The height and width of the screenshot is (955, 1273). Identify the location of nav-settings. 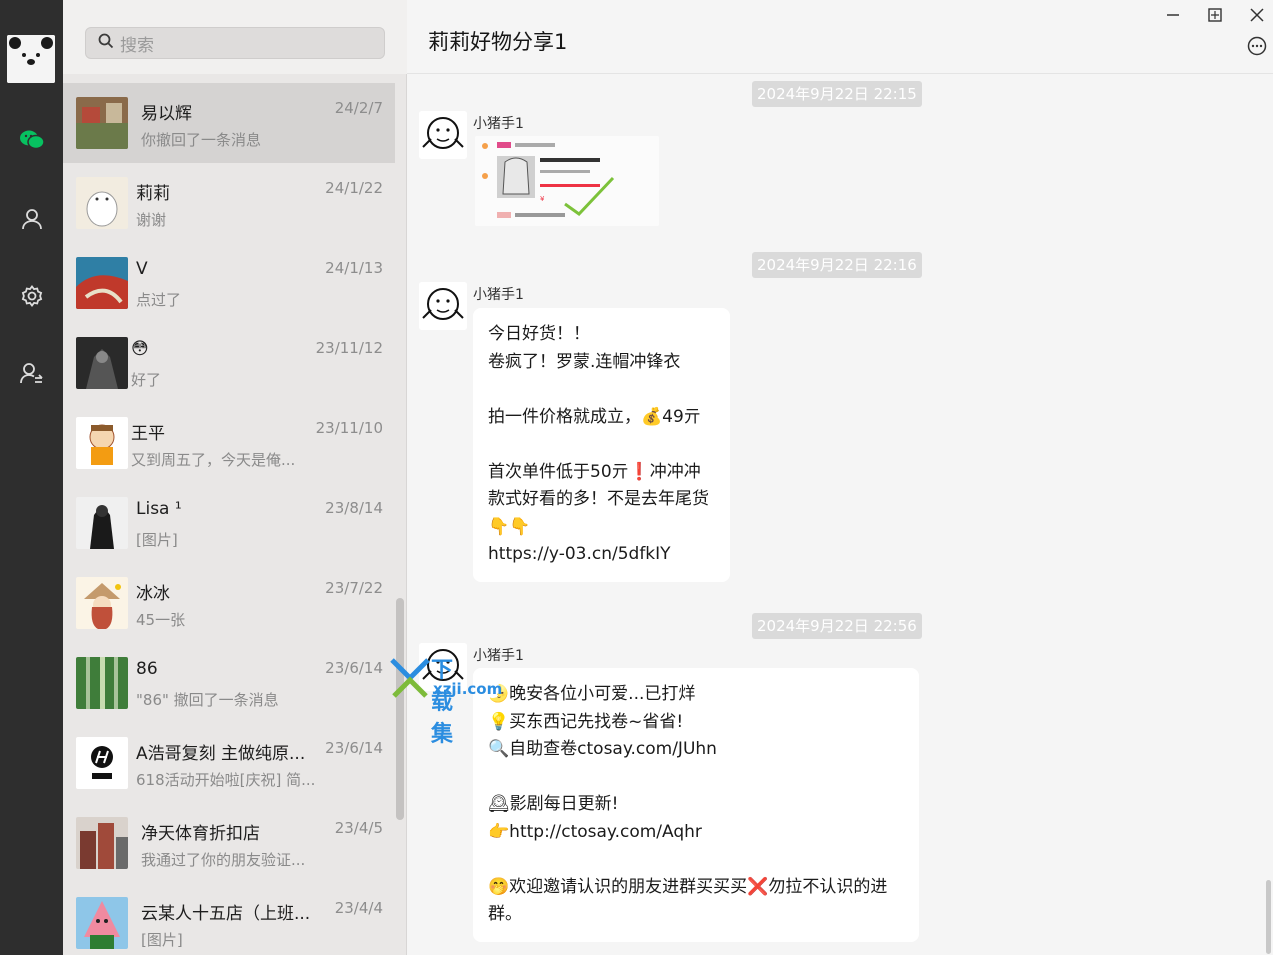
(31, 296).